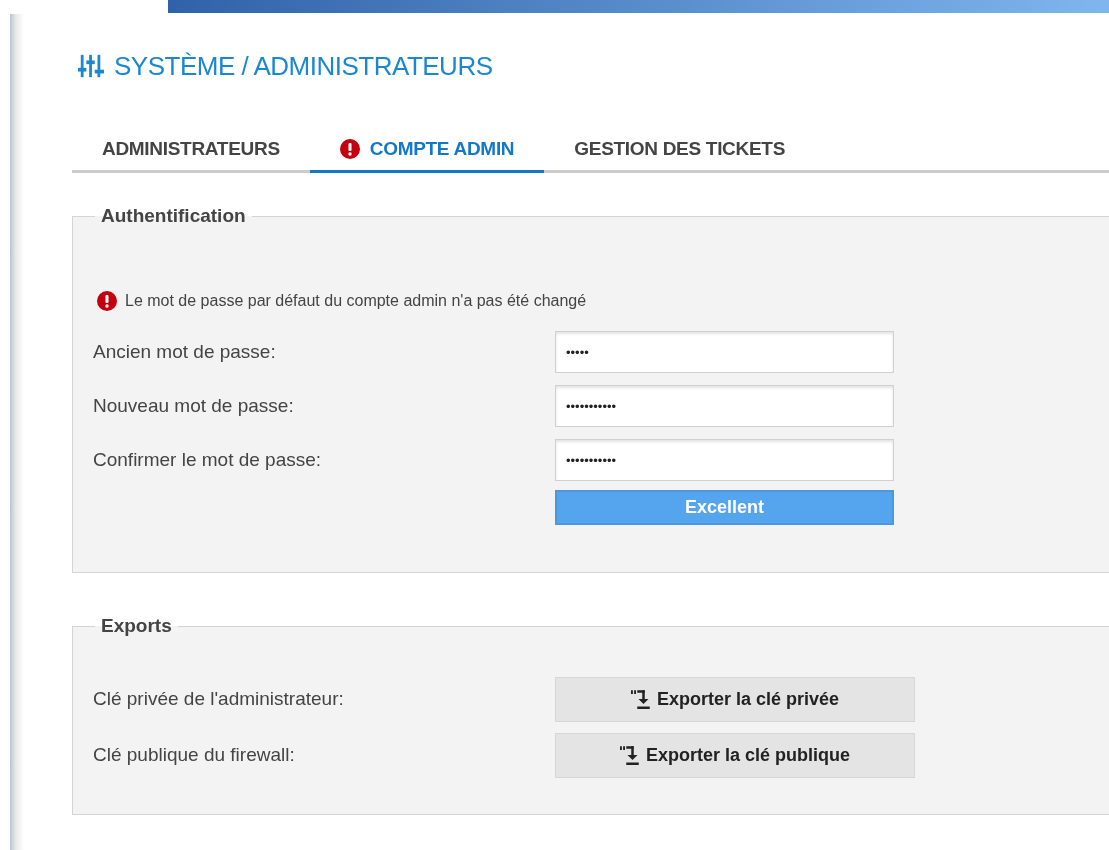 The height and width of the screenshot is (850, 1109). I want to click on tab: ADMINISTRATEURS, so click(191, 151).